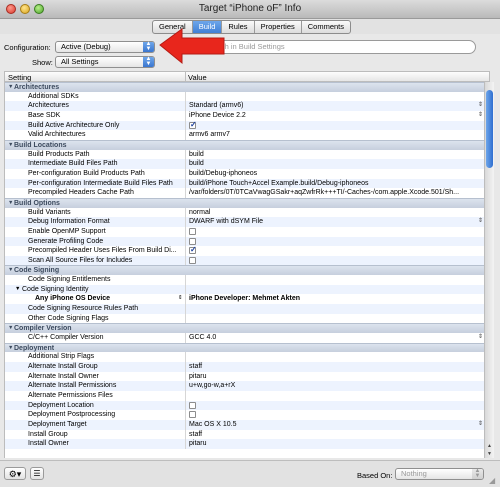 Image resolution: width=500 pixels, height=487 pixels. Describe the element at coordinates (493, 480) in the screenshot. I see `resize-grip-icon: ◢` at that location.